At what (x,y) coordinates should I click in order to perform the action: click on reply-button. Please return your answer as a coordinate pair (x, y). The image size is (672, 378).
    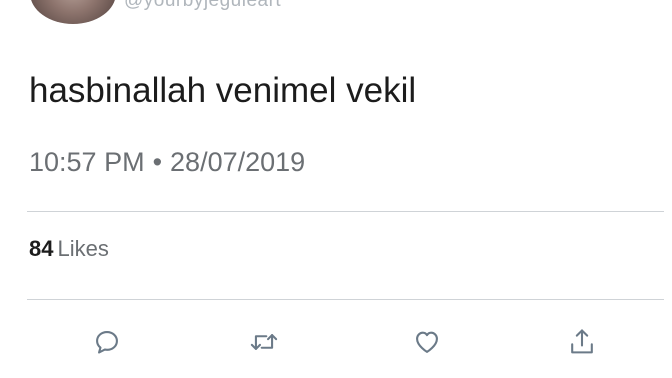
    Looking at the image, I should click on (107, 342).